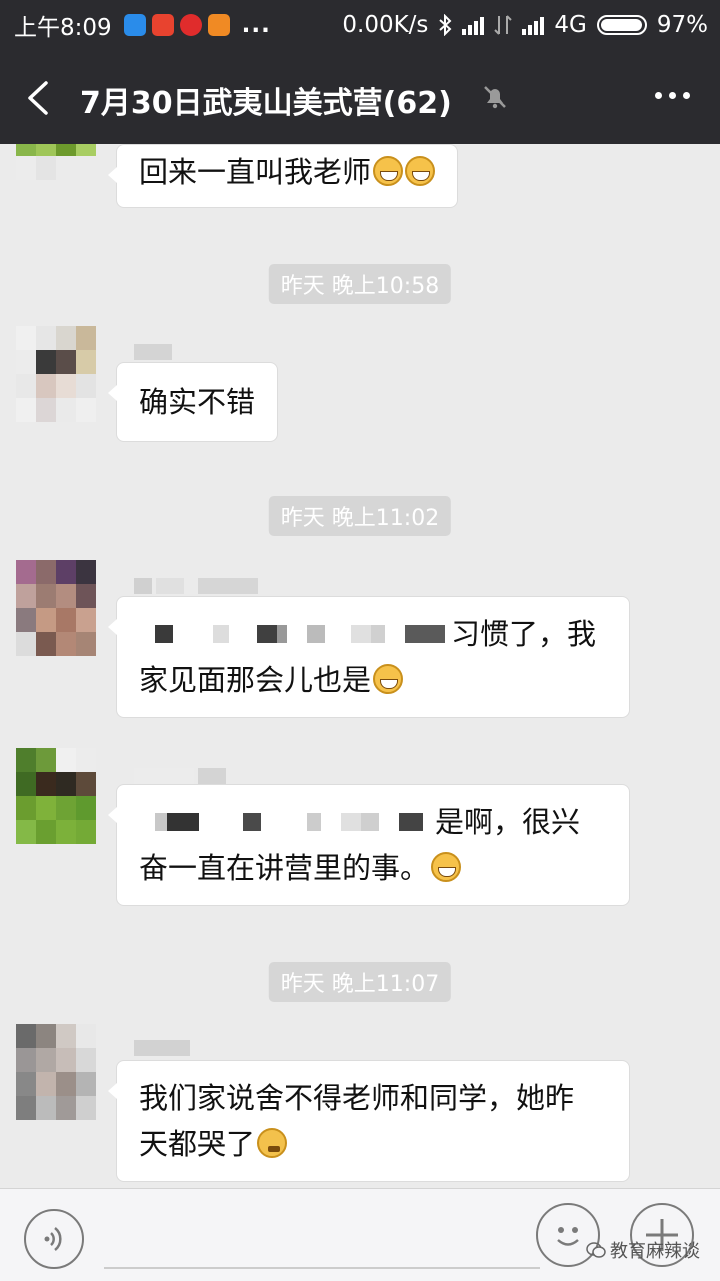 The height and width of the screenshot is (1281, 720). What do you see at coordinates (360, 284) in the screenshot?
I see `timestamp: 昨天 晚上10:58` at bounding box center [360, 284].